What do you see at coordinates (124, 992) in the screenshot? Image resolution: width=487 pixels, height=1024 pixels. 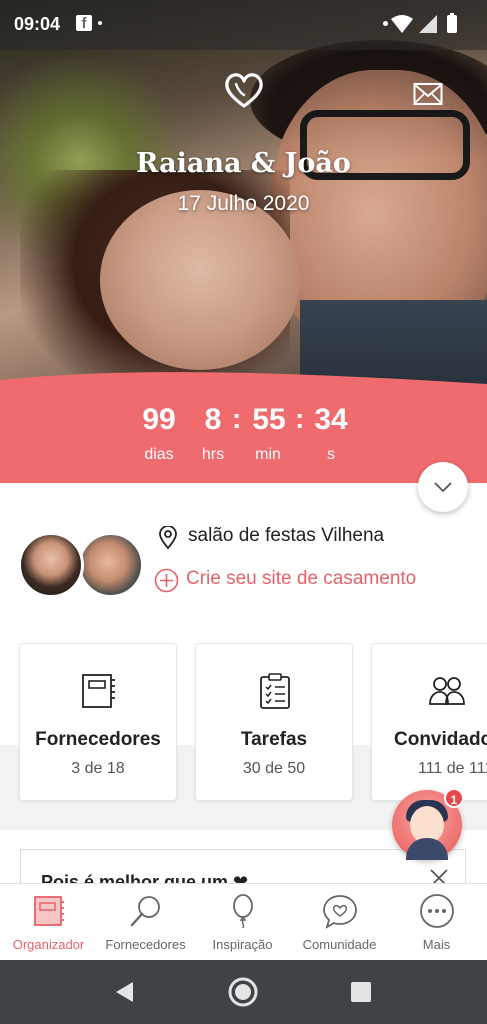 I see `back-icon` at bounding box center [124, 992].